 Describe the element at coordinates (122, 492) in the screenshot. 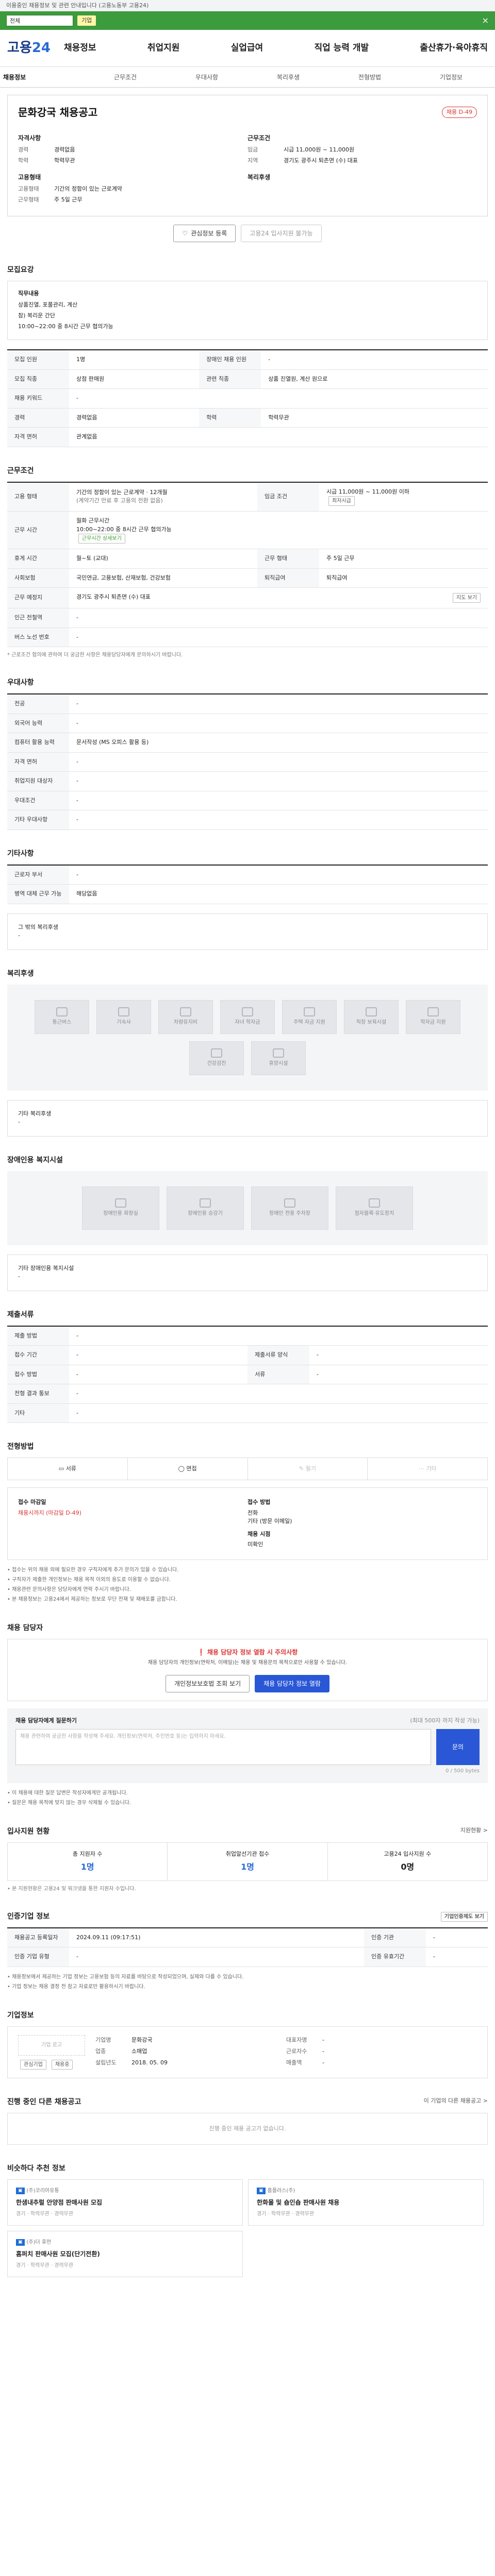

I see `employ-type: 기간의 정함이 있는 근로계약 · 12개월` at that location.